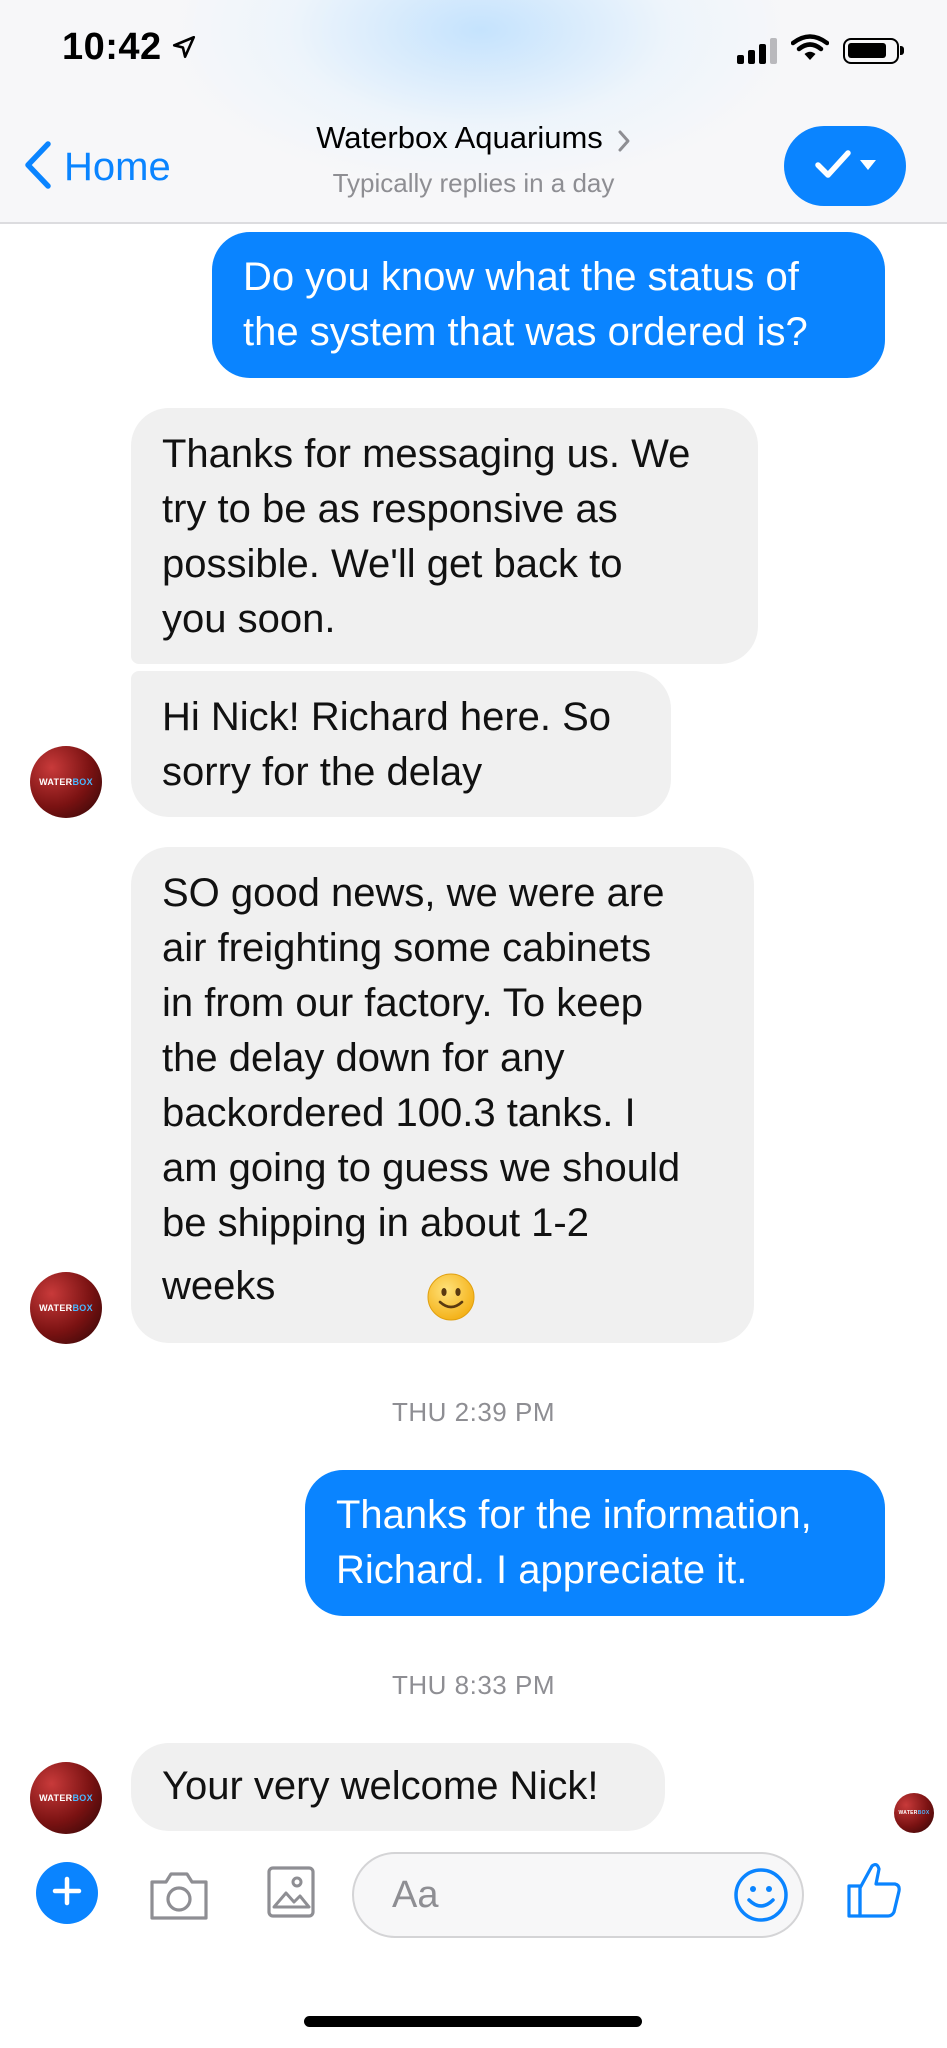 This screenshot has height=2048, width=947. What do you see at coordinates (402, 1003) in the screenshot?
I see `message-line: in from our factory. To keep` at bounding box center [402, 1003].